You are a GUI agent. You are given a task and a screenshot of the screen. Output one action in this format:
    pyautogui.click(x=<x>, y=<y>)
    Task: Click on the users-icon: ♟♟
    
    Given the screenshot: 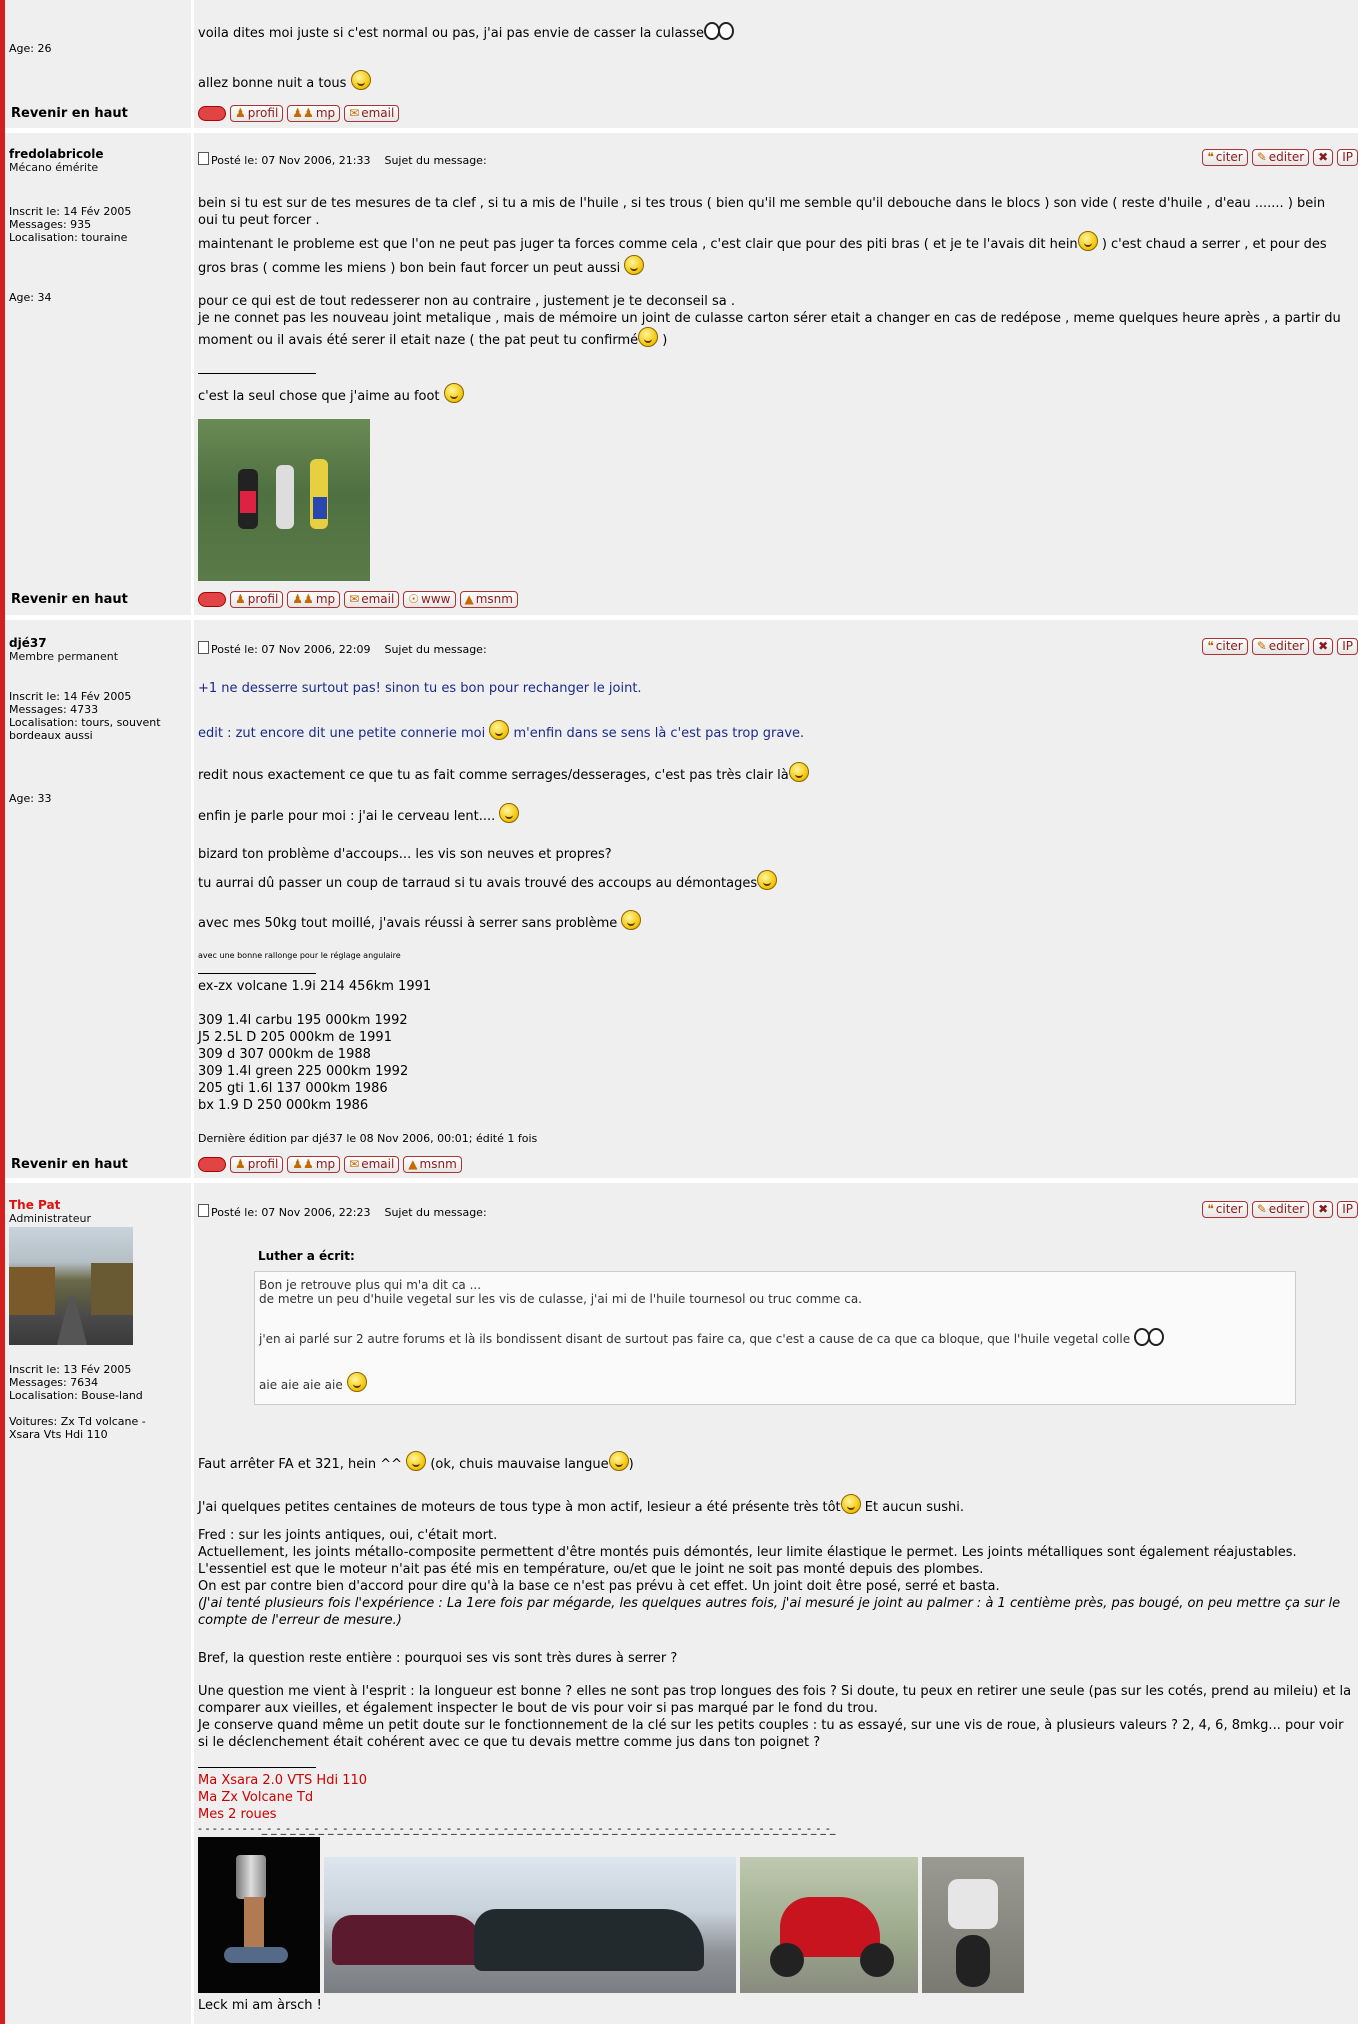 What is the action you would take?
    pyautogui.click(x=303, y=1164)
    